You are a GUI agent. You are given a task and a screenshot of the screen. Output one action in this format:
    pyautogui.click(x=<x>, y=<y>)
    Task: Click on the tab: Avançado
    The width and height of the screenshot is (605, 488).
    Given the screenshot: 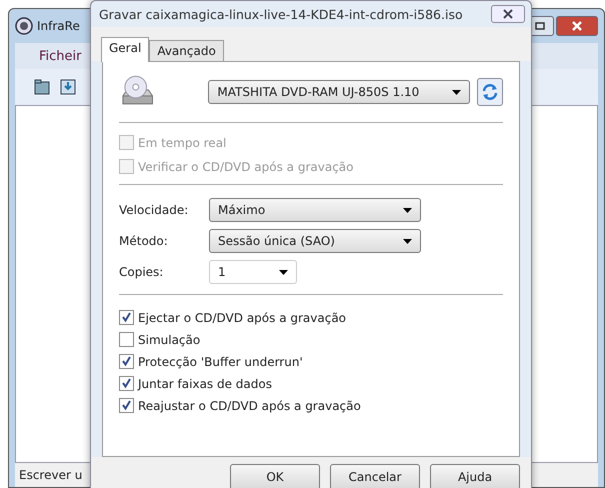 What is the action you would take?
    pyautogui.click(x=186, y=50)
    